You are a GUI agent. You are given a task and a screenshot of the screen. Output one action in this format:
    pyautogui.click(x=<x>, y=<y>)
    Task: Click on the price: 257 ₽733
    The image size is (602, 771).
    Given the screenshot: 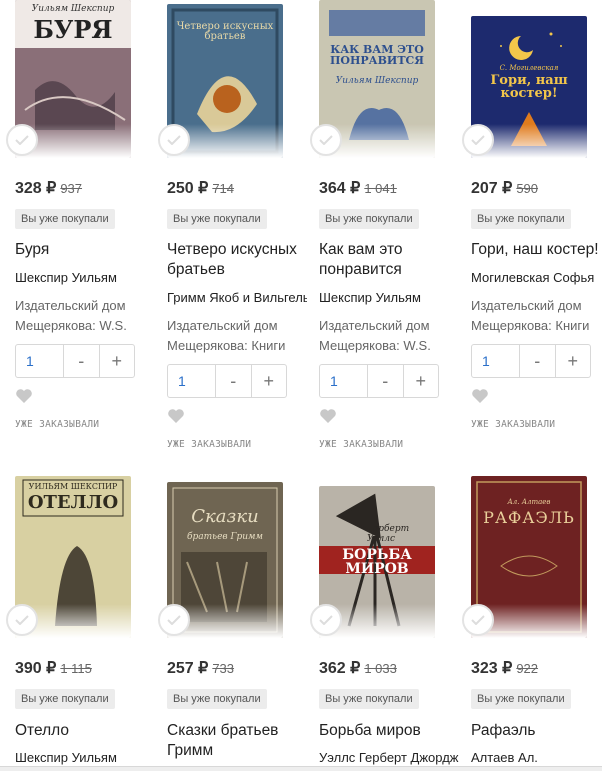 What is the action you would take?
    pyautogui.click(x=200, y=668)
    